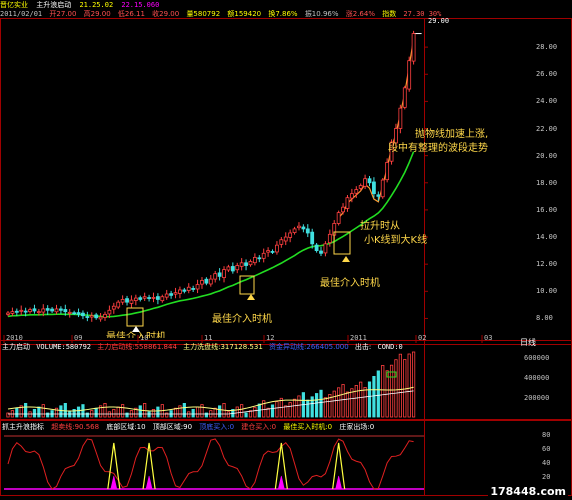  Describe the element at coordinates (546, 435) in the screenshot. I see `bottom-axis-label: 80` at that location.